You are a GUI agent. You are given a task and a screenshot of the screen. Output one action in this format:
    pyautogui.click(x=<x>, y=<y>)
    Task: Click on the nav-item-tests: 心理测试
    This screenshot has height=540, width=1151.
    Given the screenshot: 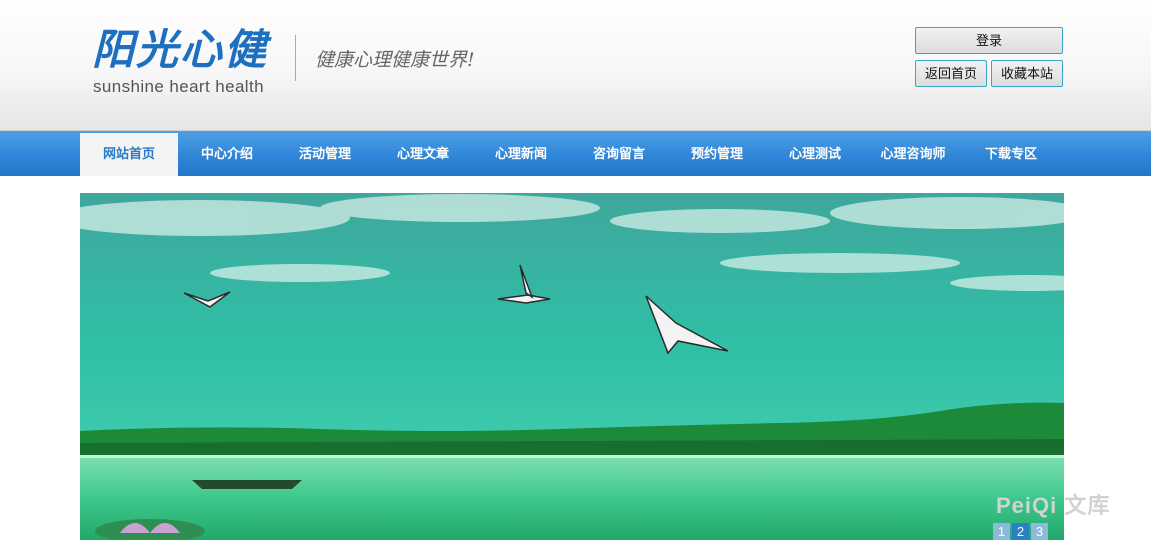 What is the action you would take?
    pyautogui.click(x=815, y=154)
    